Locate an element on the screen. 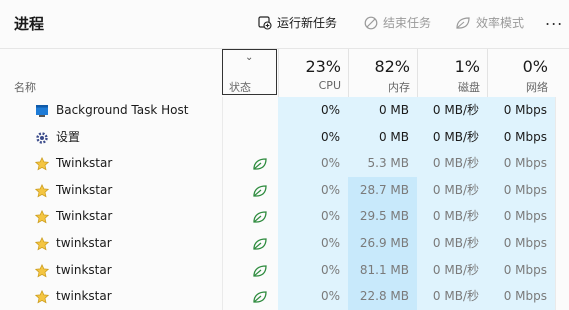 This screenshot has height=310, width=569. column-network: 0% 网络 is located at coordinates (521, 73).